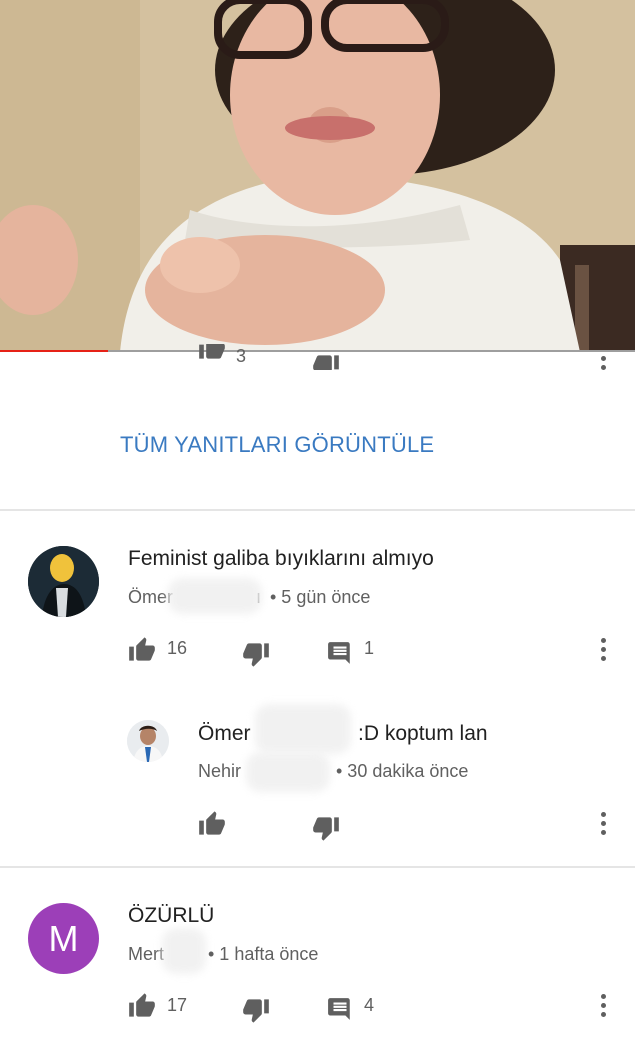 The image size is (635, 1054). Describe the element at coordinates (177, 1005) in the screenshot. I see `like-count: 17` at that location.